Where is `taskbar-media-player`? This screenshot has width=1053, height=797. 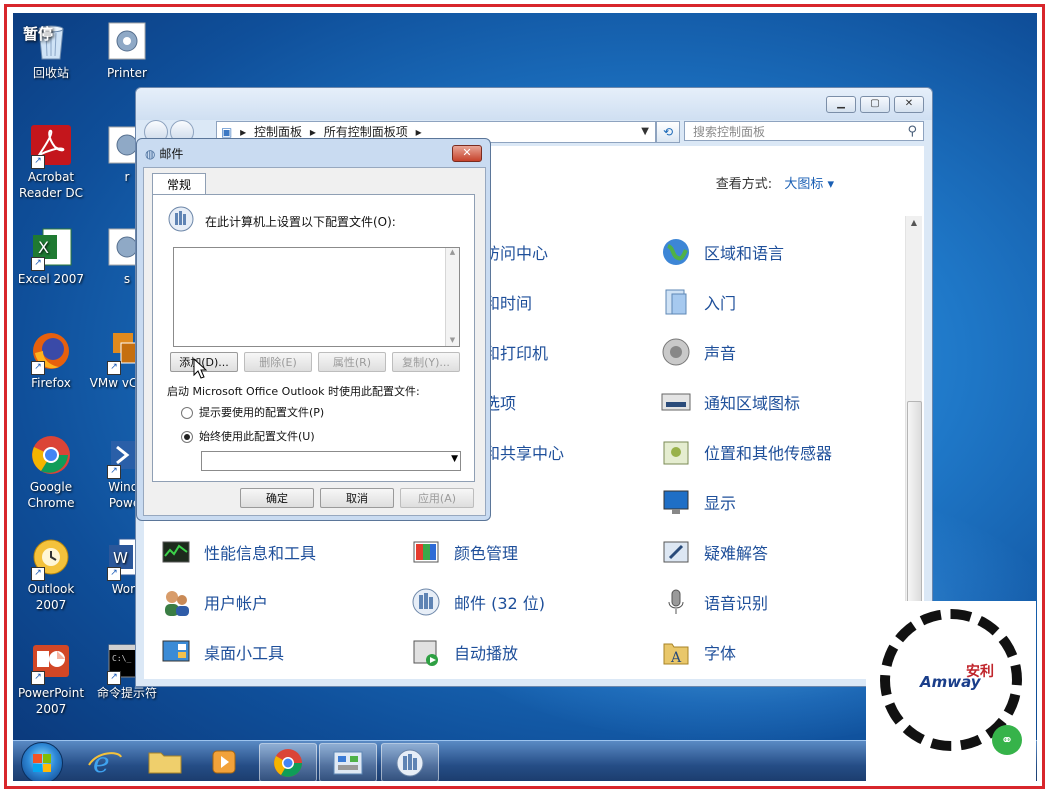
taskbar-media-player is located at coordinates (225, 761).